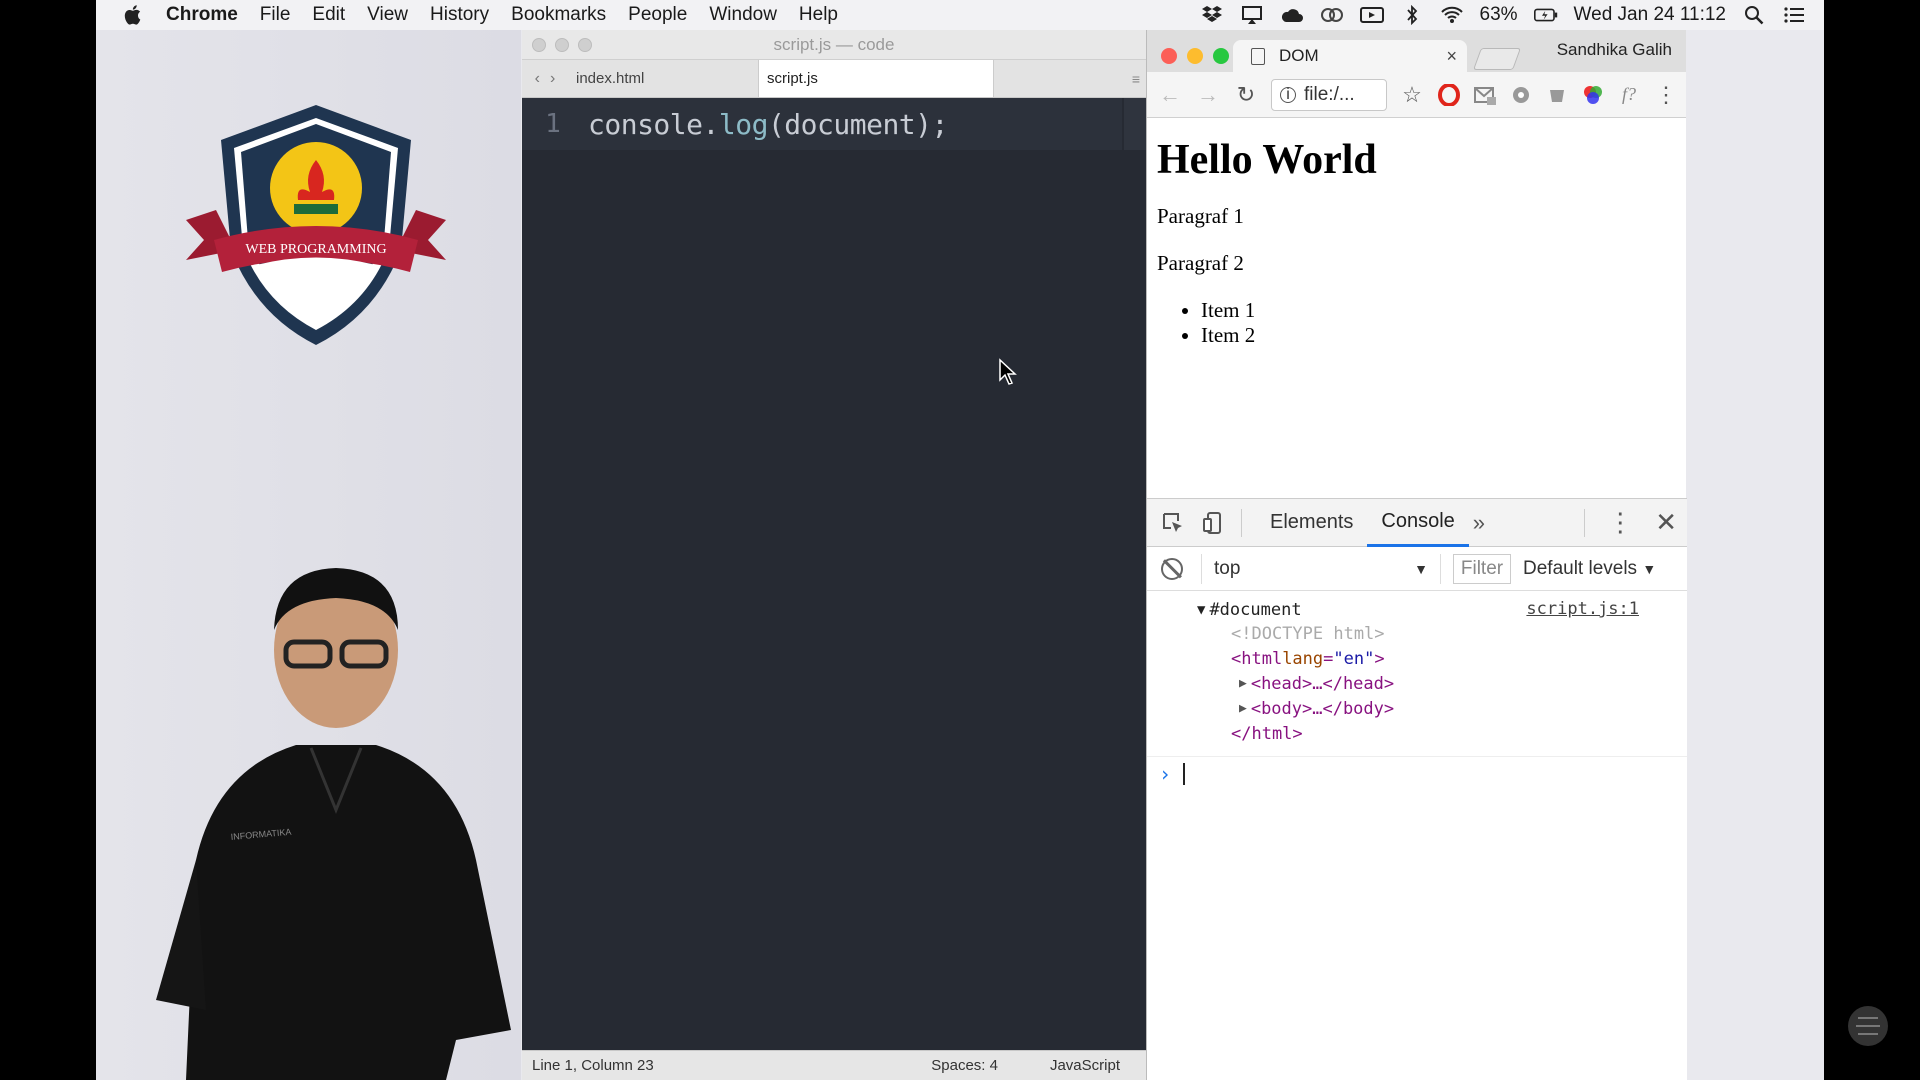 The image size is (1920, 1080). I want to click on editor-tab-script-js: script.js, so click(876, 78).